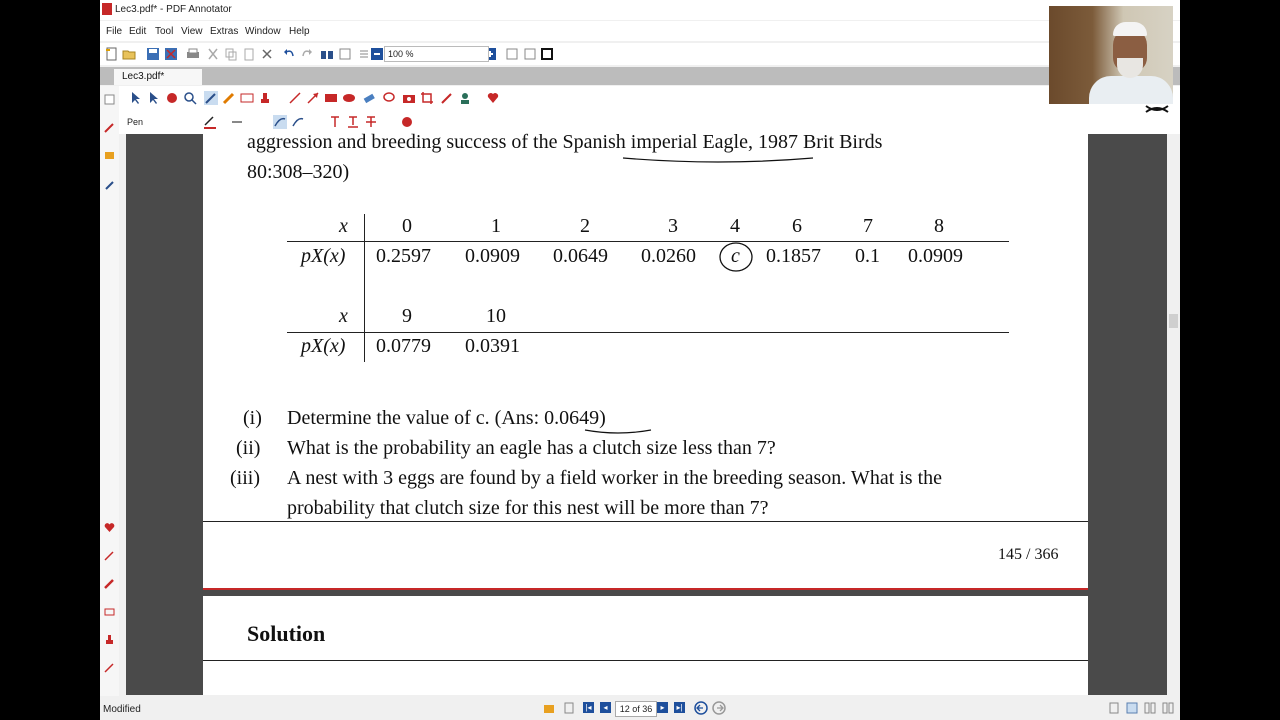  I want to click on delete-icon, so click(267, 54).